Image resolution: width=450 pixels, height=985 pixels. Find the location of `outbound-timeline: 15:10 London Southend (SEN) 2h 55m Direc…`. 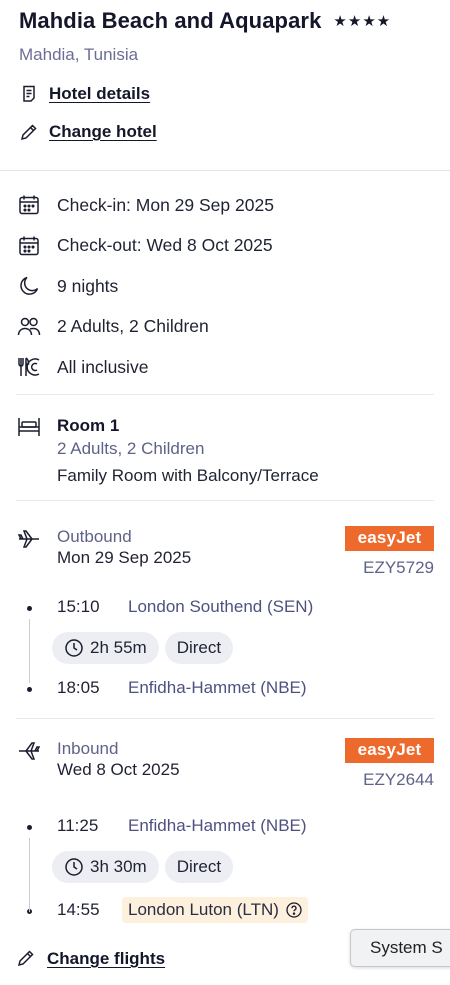

outbound-timeline: 15:10 London Southend (SEN) 2h 55m Direc… is located at coordinates (225, 647).